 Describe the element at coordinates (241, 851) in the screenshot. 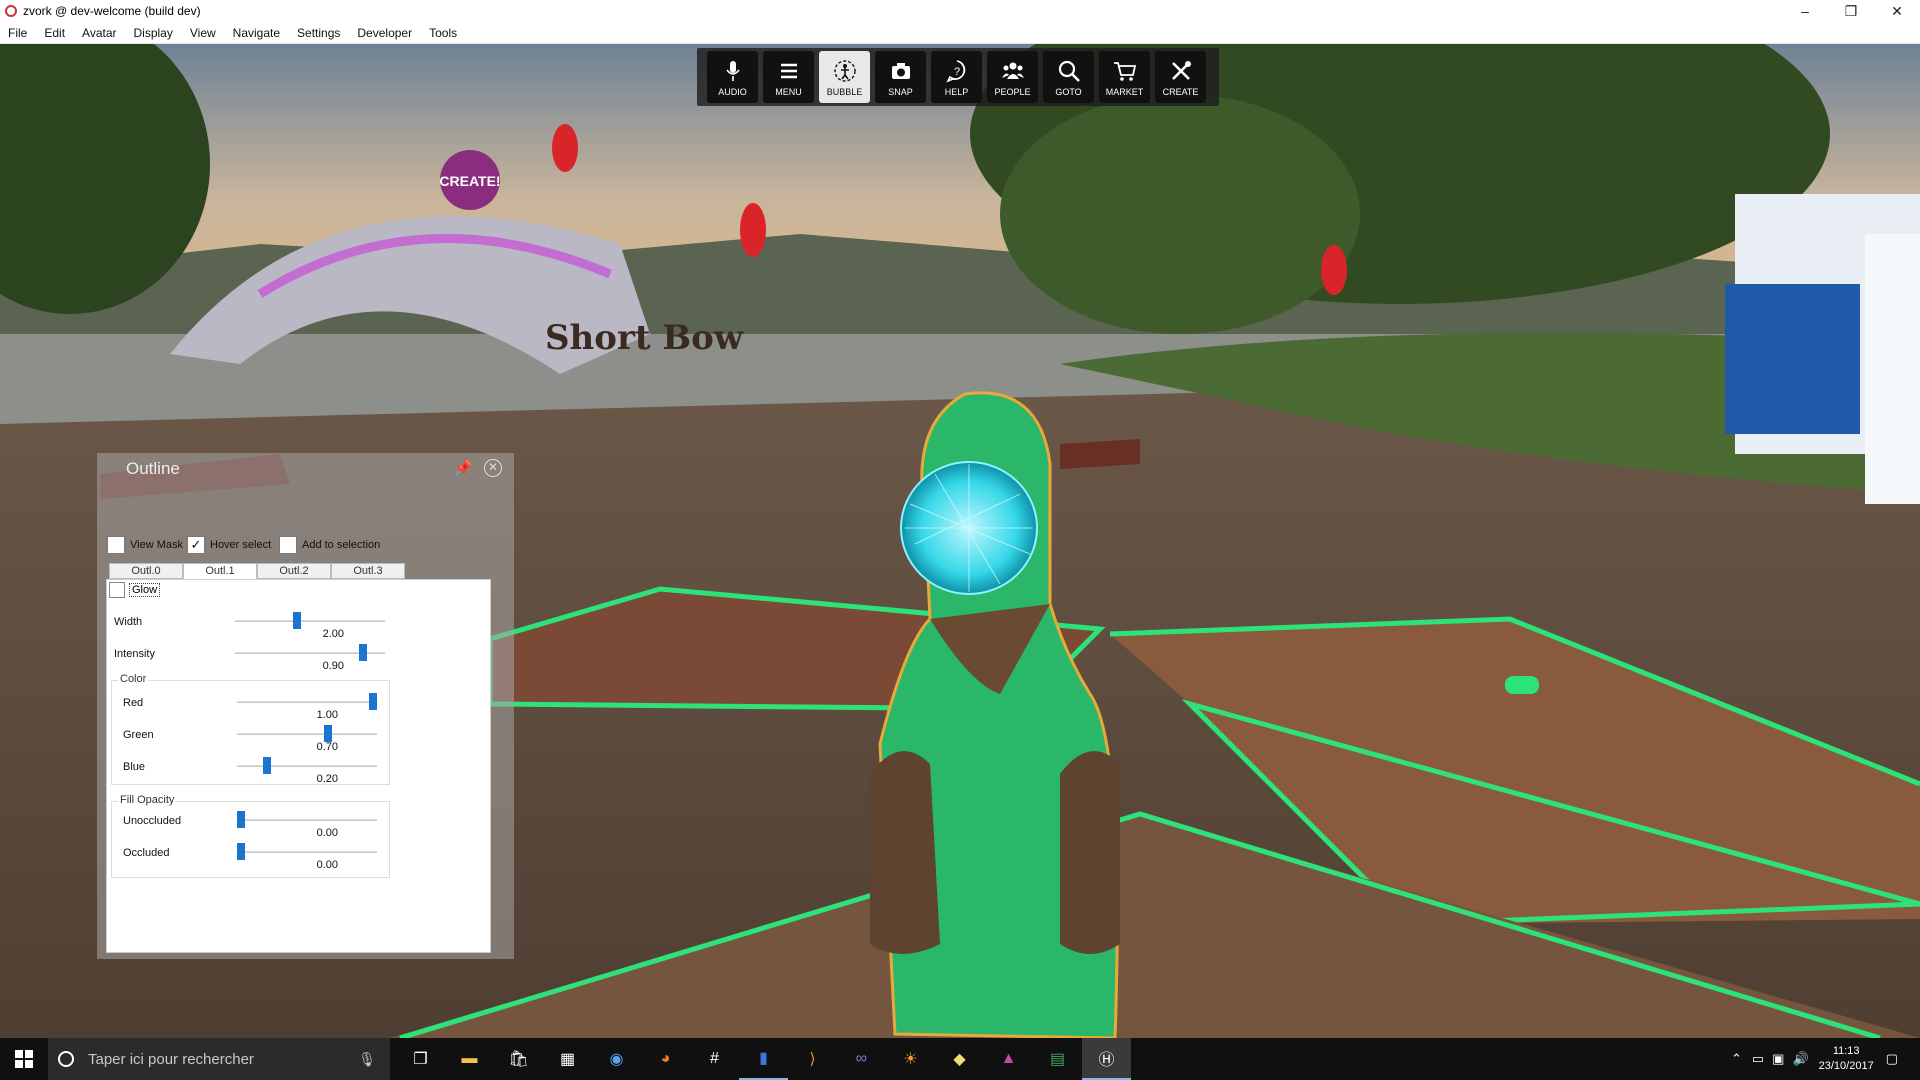

I see `occluded-slider-thumb` at that location.